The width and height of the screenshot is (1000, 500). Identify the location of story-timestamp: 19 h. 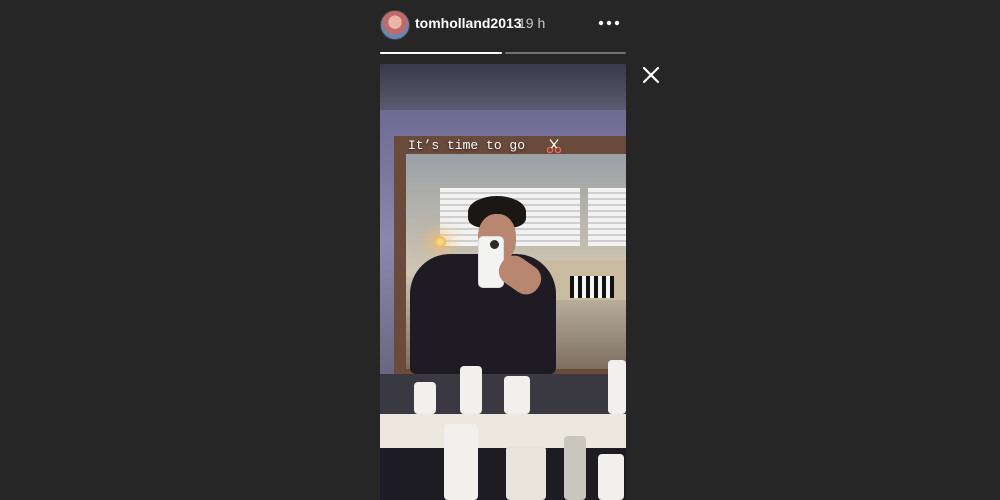
(532, 23).